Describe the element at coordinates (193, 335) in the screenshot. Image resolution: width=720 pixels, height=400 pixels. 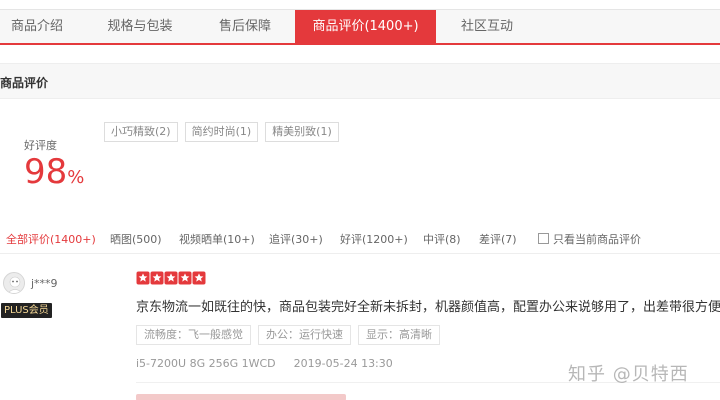
I see `review-attribute: 流畅度：飞一般感觉` at that location.